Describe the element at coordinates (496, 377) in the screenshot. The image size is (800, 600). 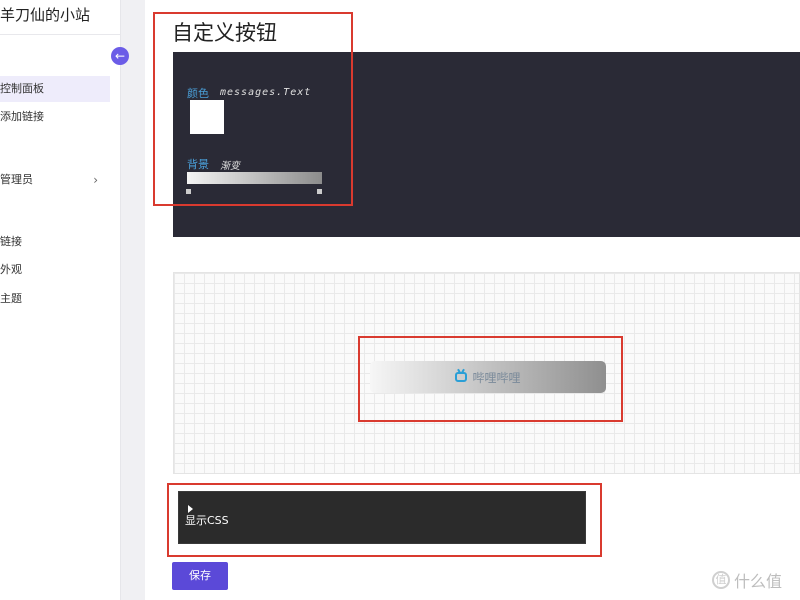
I see `preview-button-label: 哔哩哔哩` at that location.